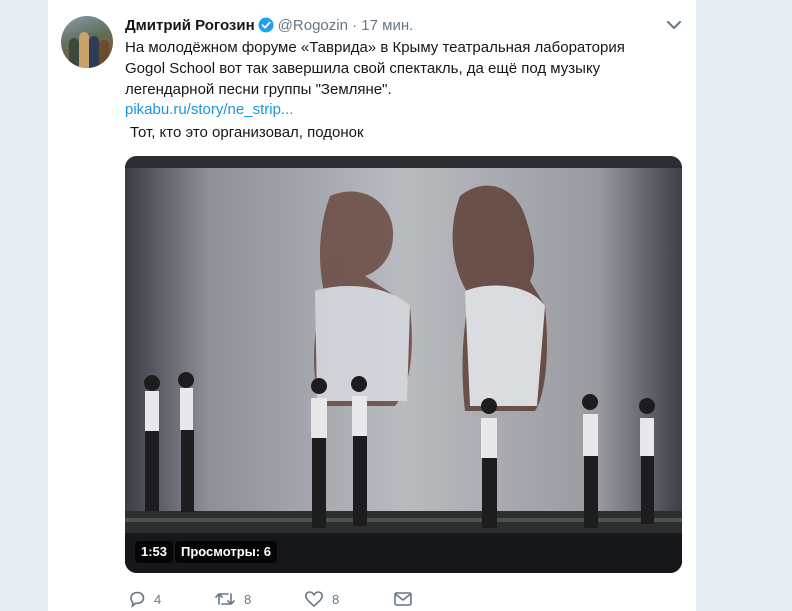 This screenshot has height=611, width=792. Describe the element at coordinates (247, 132) in the screenshot. I see `tweet-quote-text: Тот, кто это организовал, подонок` at that location.